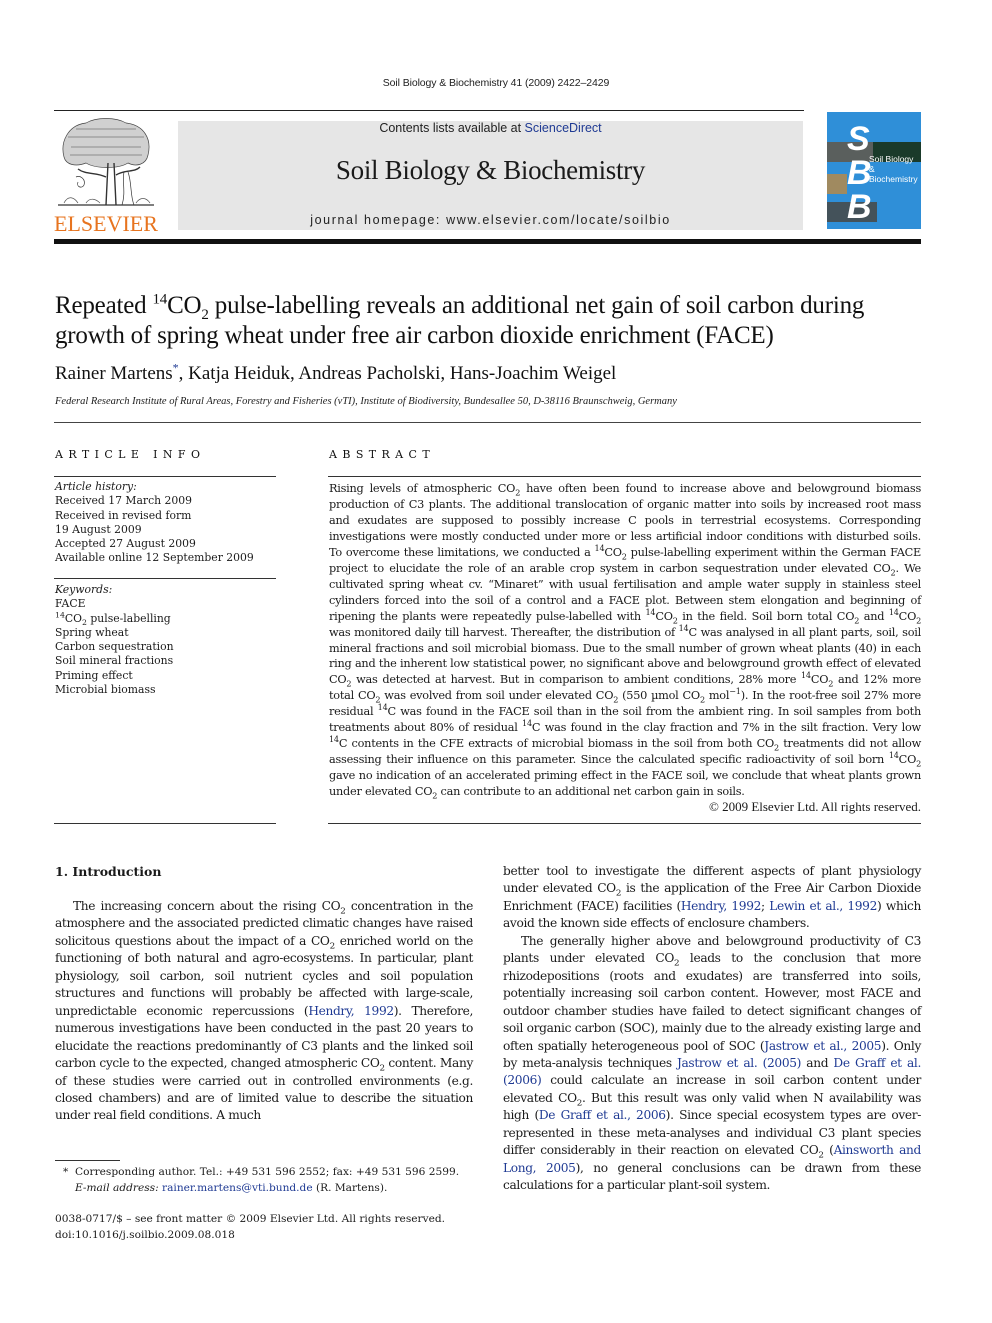 The image size is (992, 1323). I want to click on email-label: E-mail address:, so click(117, 1187).